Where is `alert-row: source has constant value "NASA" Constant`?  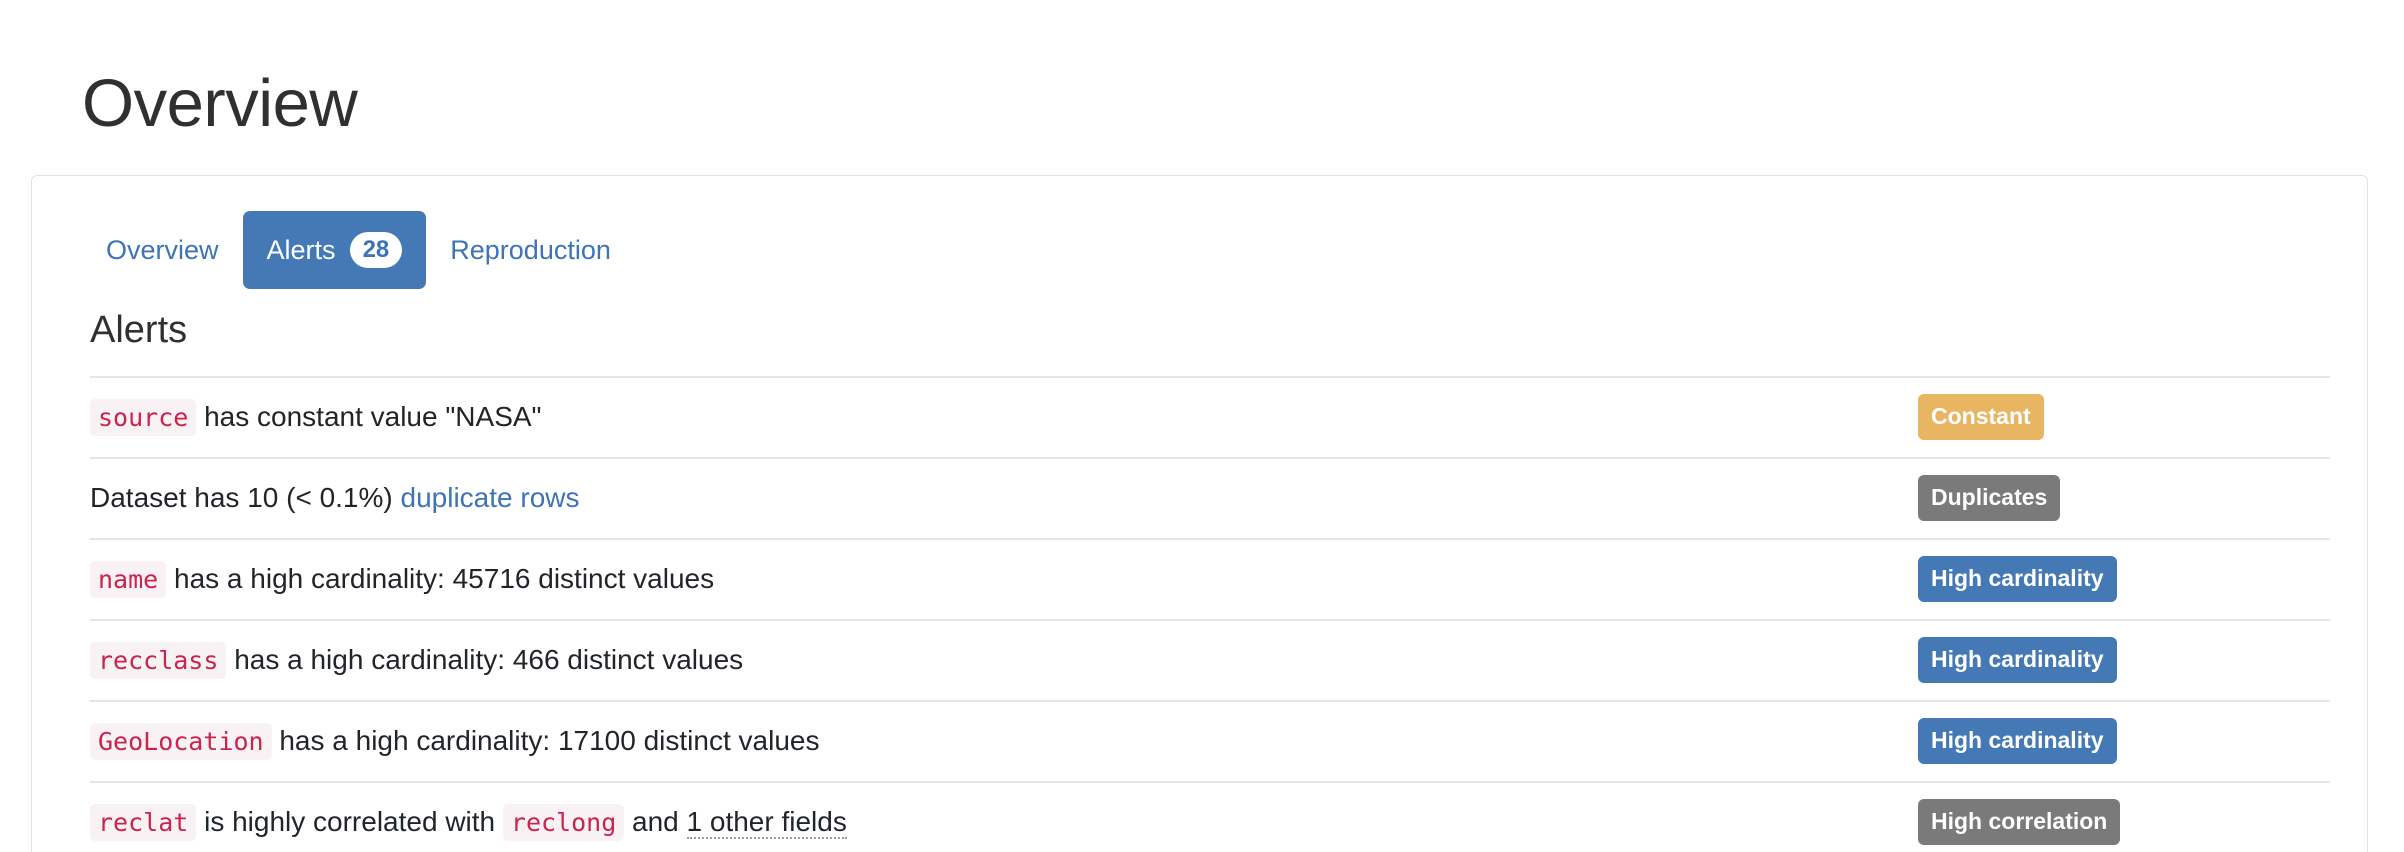 alert-row: source has constant value "NASA" Constant is located at coordinates (1210, 417).